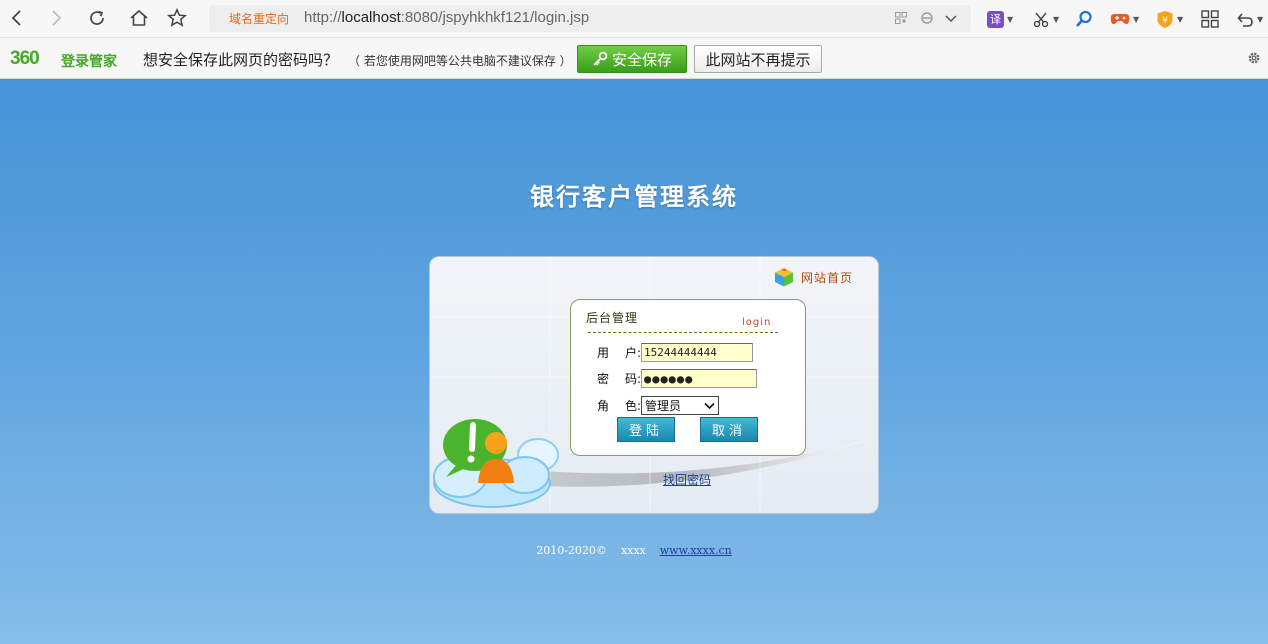 This screenshot has width=1268, height=644. I want to click on forward-arrow-icon, so click(57, 18).